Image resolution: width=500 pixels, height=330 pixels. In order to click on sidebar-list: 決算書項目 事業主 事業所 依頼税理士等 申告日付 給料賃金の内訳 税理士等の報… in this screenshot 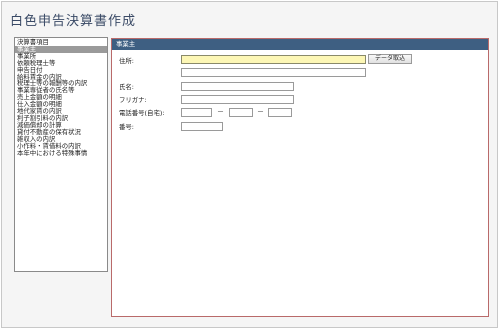, I will do `click(61, 154)`.